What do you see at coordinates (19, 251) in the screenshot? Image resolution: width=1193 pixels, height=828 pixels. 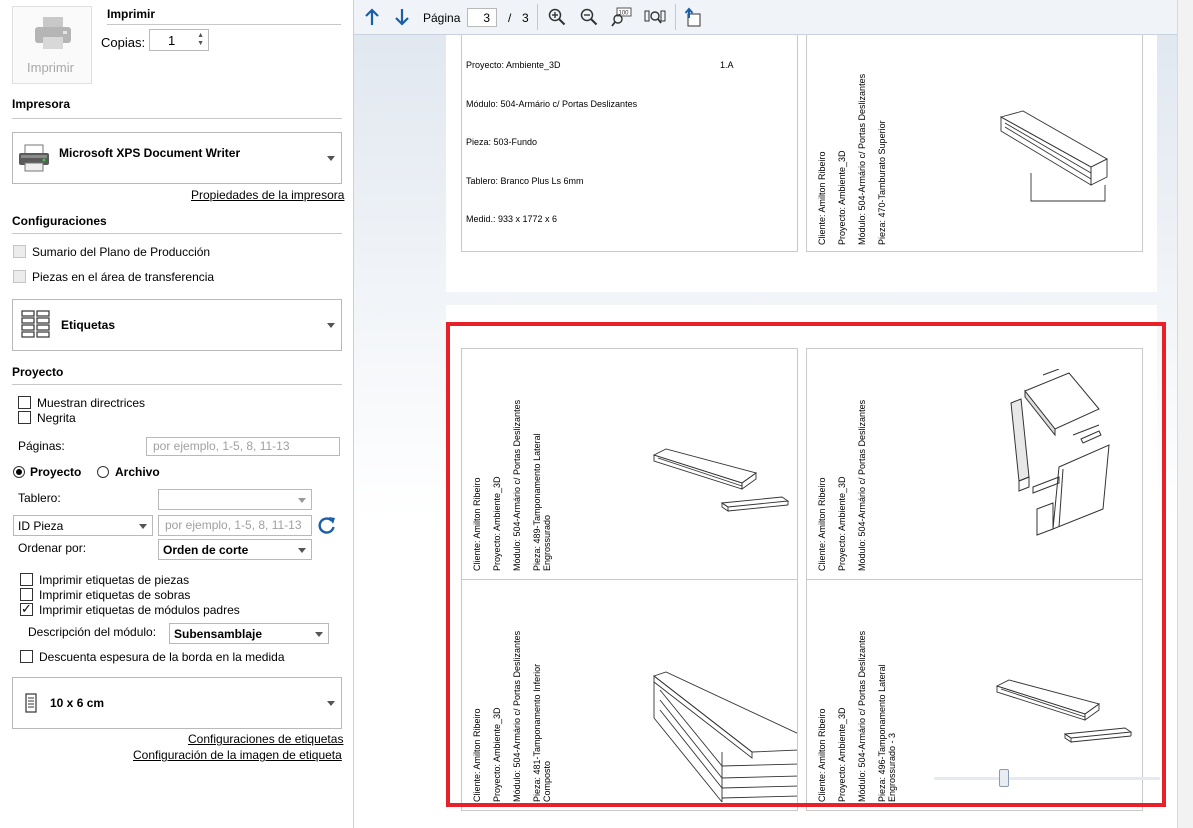 I see `summary-checkbox` at bounding box center [19, 251].